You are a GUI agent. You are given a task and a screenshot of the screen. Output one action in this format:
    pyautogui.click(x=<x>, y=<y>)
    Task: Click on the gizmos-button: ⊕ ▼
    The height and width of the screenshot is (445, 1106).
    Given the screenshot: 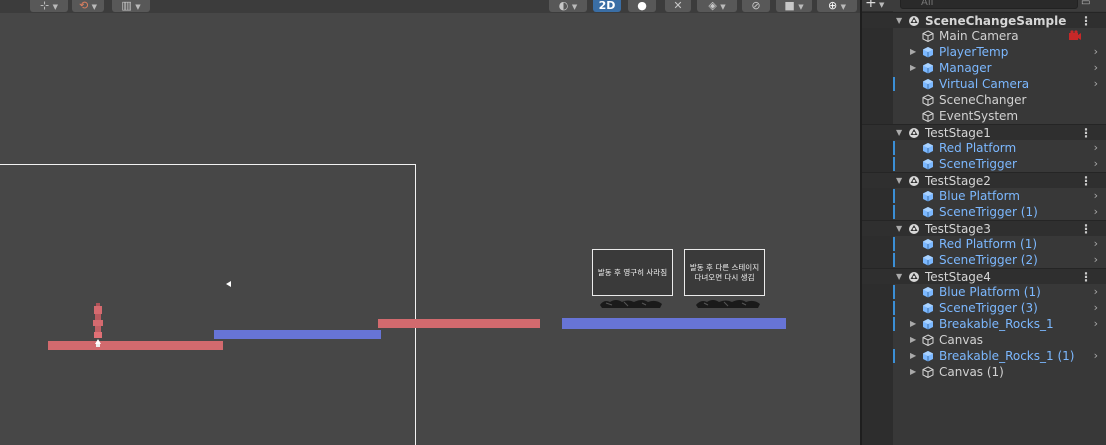 What is the action you would take?
    pyautogui.click(x=837, y=6)
    